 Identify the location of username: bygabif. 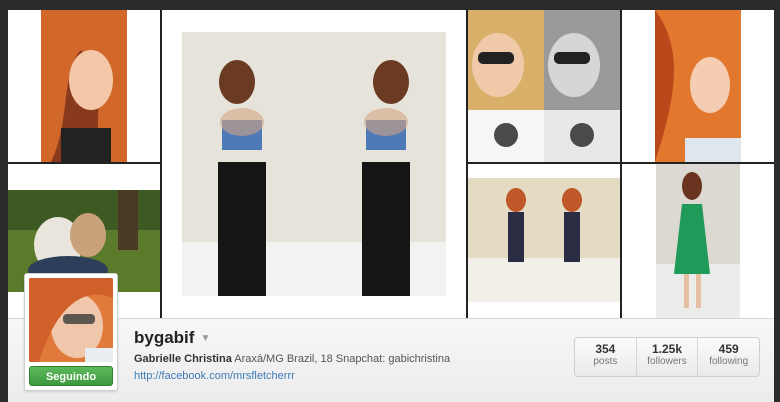
(164, 337).